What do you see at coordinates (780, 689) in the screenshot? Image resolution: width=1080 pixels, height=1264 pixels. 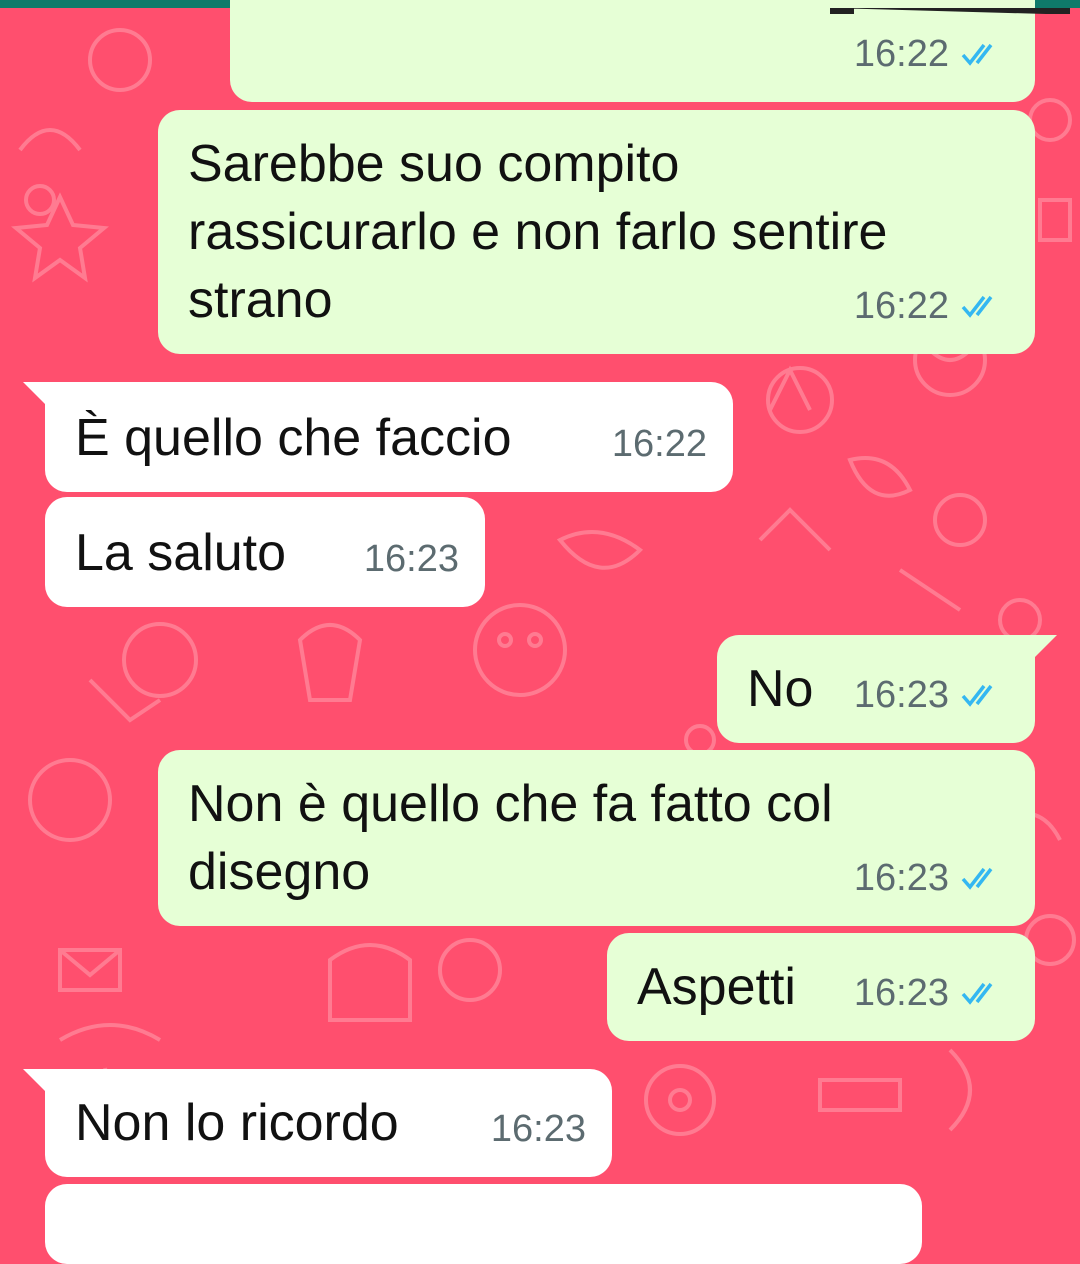 I see `message-text: No` at bounding box center [780, 689].